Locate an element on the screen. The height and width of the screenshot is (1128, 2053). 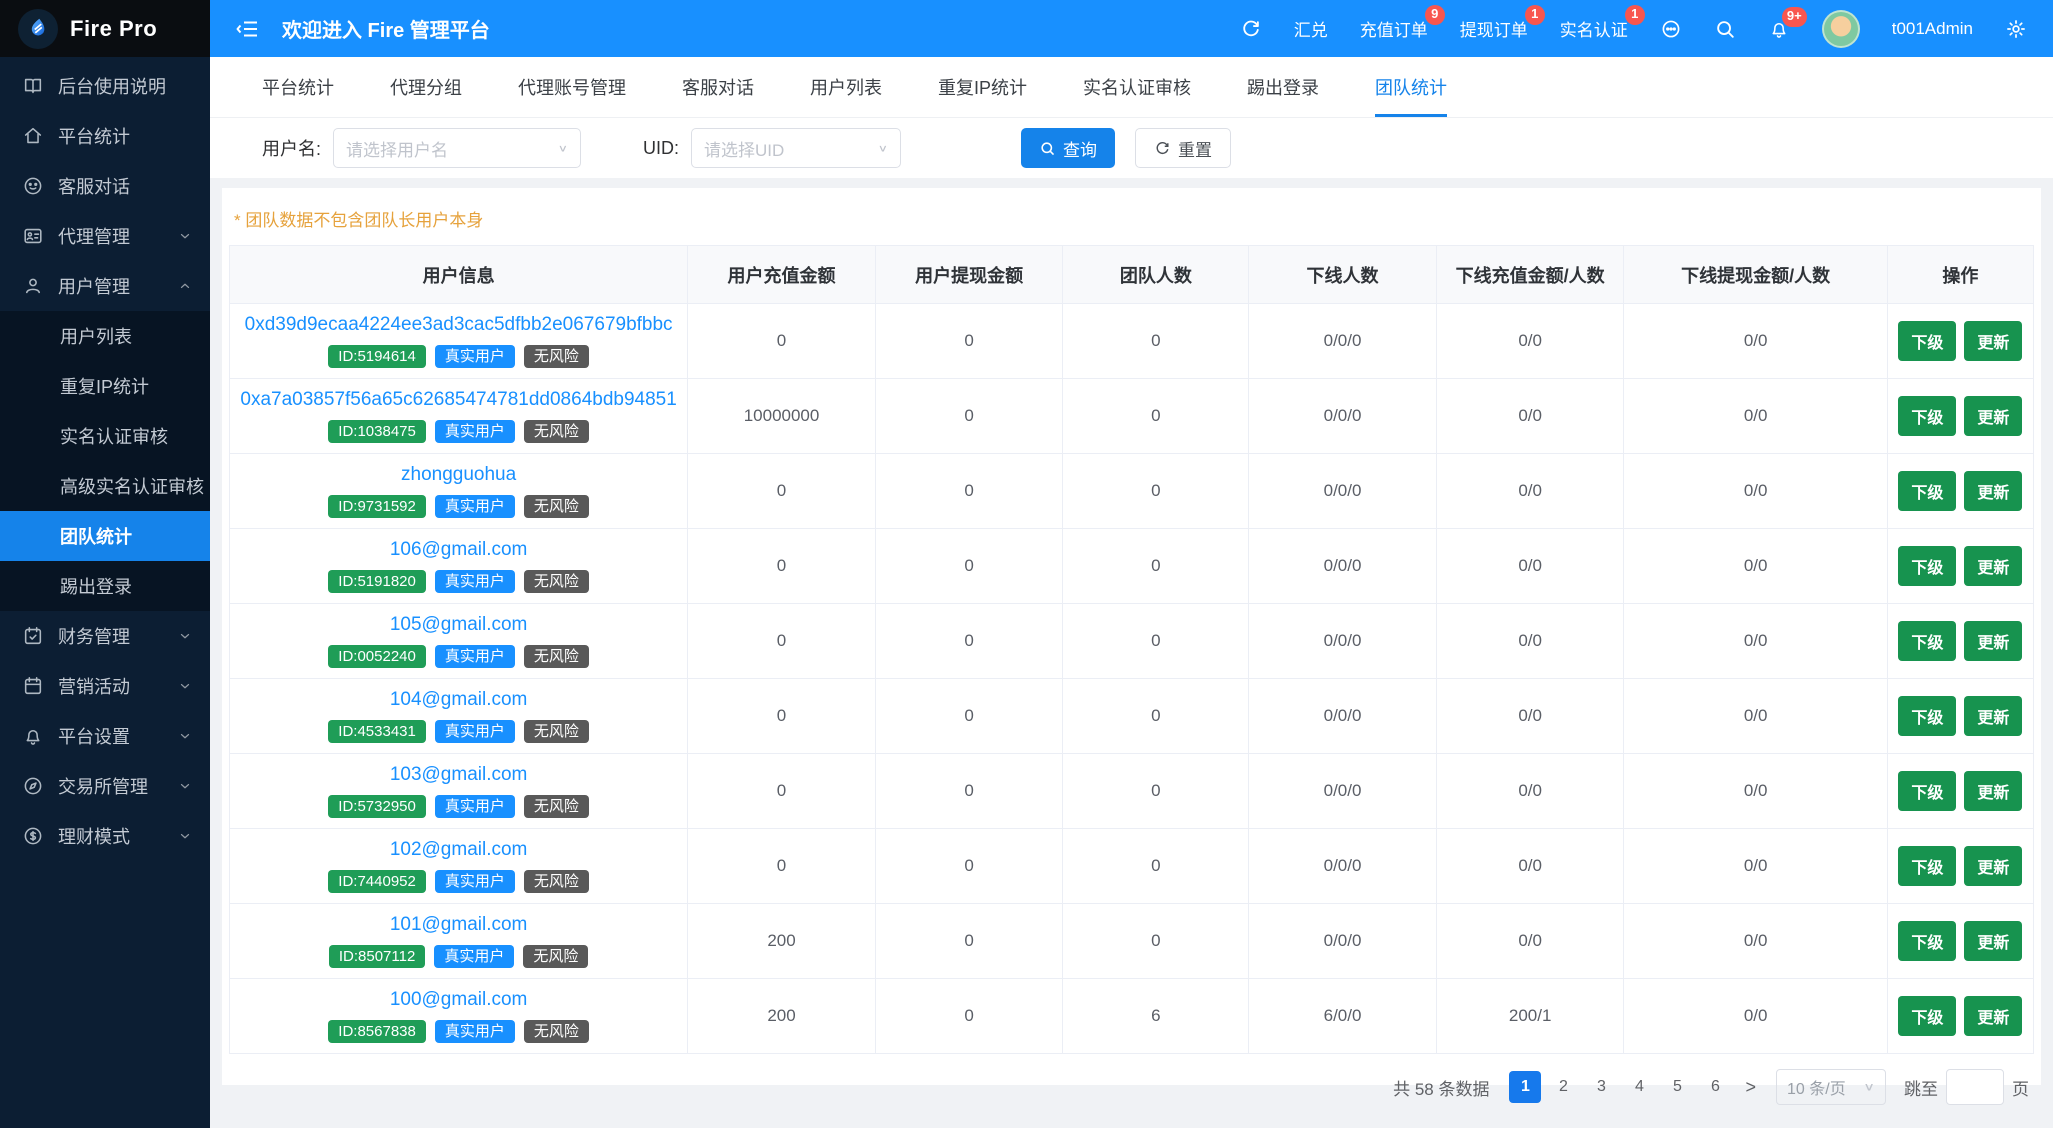
username-link: 105@gmail.com is located at coordinates (459, 625).